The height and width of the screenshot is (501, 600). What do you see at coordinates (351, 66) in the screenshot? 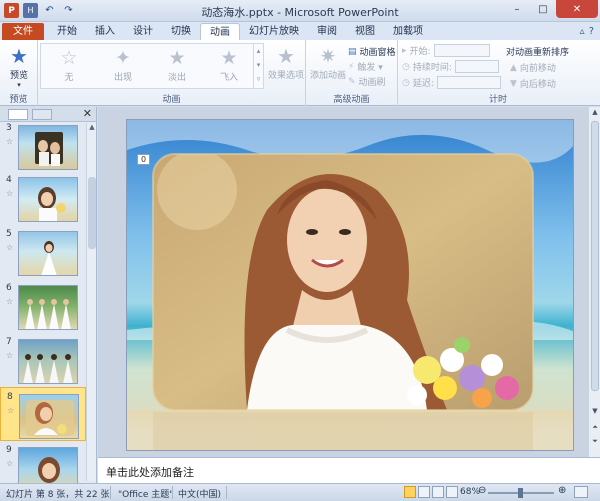
I see `trigger-icon: ⚡` at bounding box center [351, 66].